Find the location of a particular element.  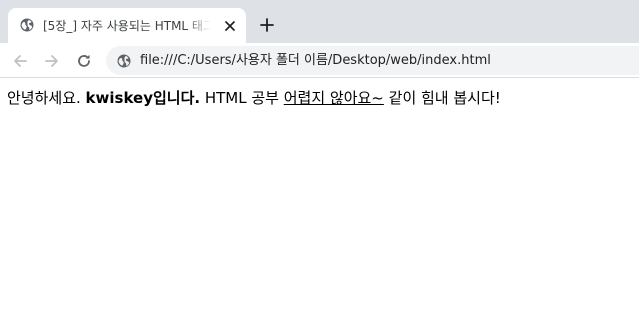

forward-button is located at coordinates (52, 61).